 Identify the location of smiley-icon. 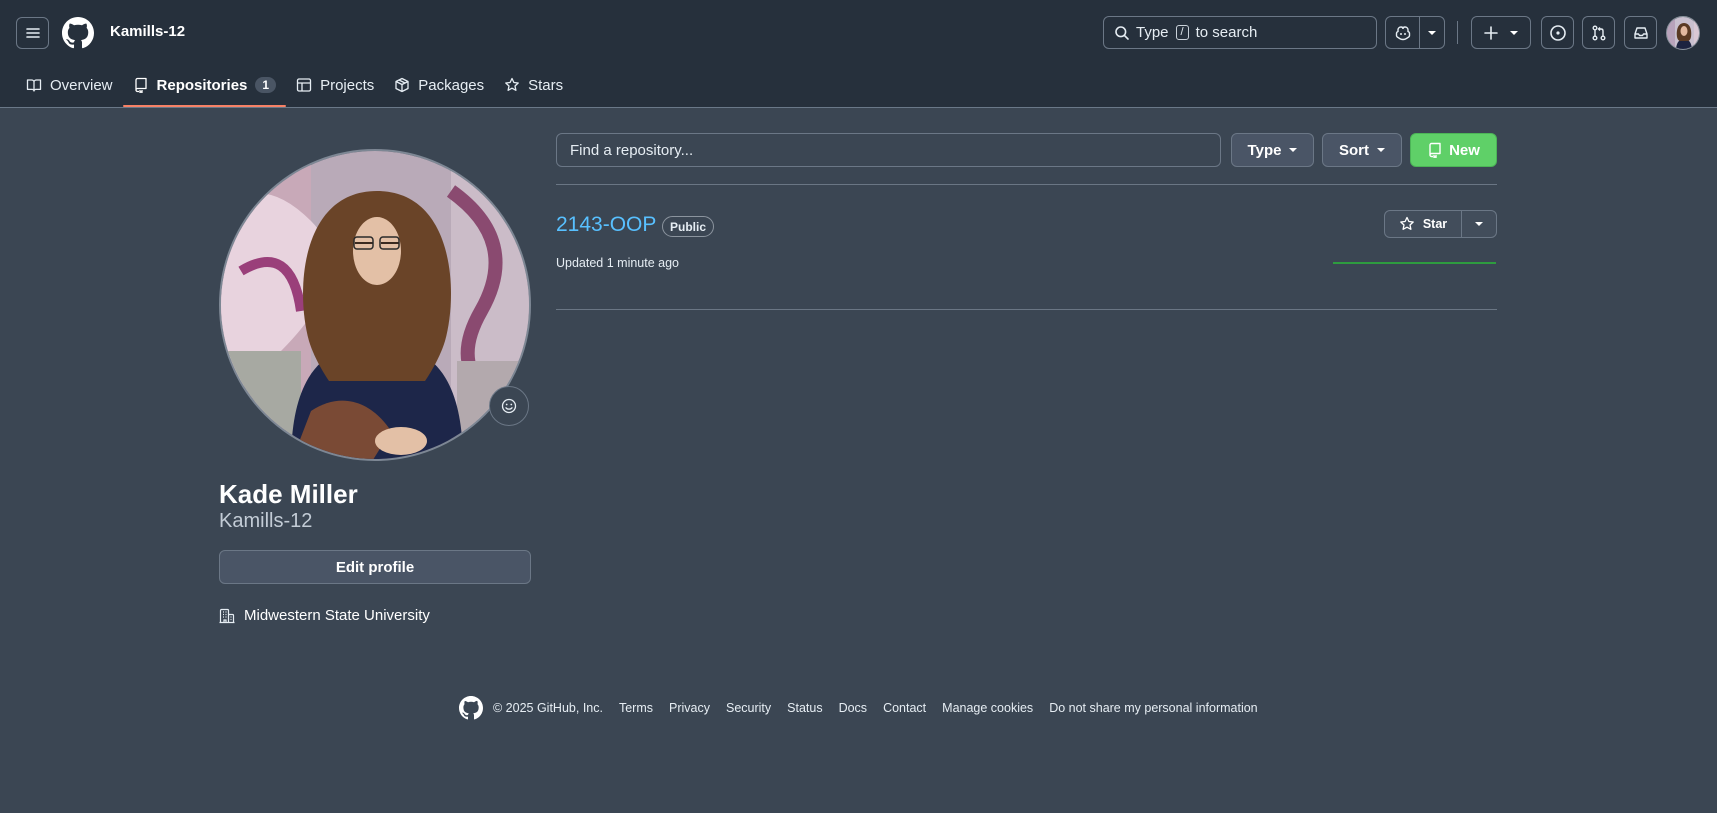
(509, 406).